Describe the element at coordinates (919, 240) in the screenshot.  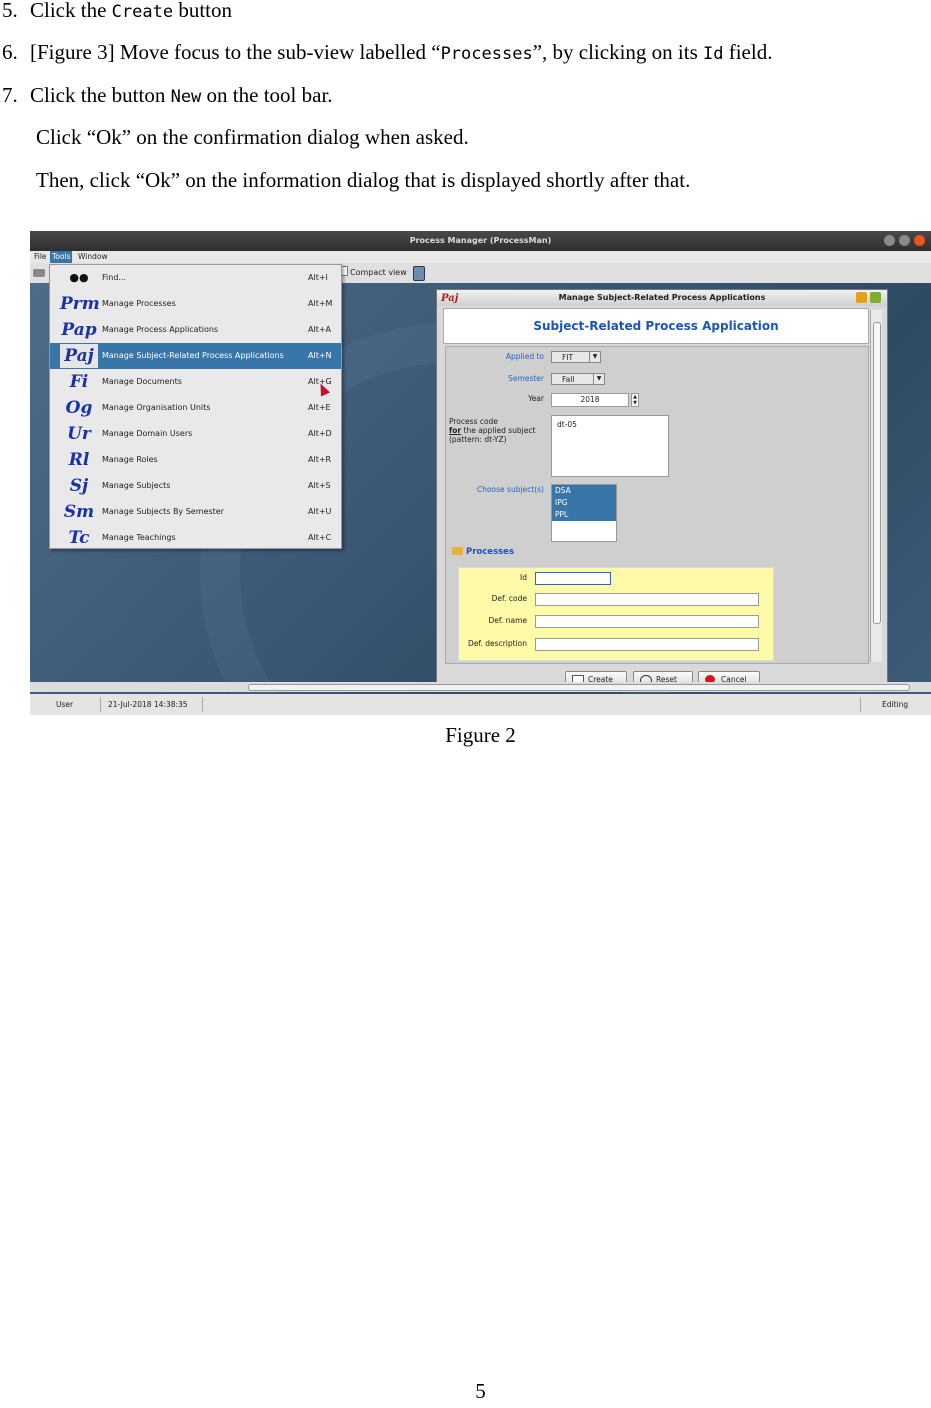
I see `close-icon` at that location.